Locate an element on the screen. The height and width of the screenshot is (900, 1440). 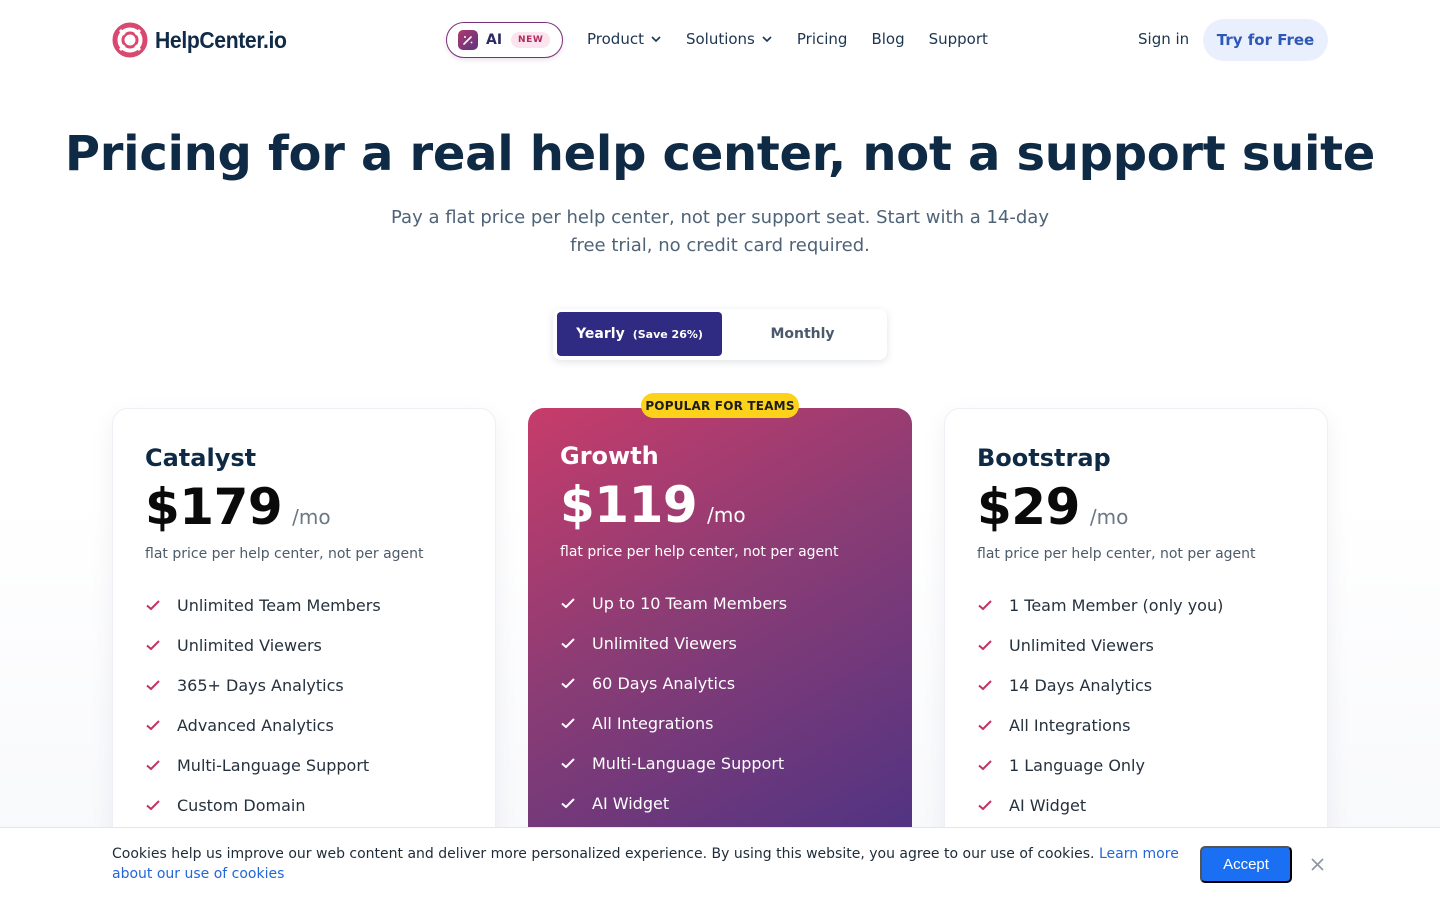
feature-item: Up to 10 Team Members is located at coordinates (720, 603).